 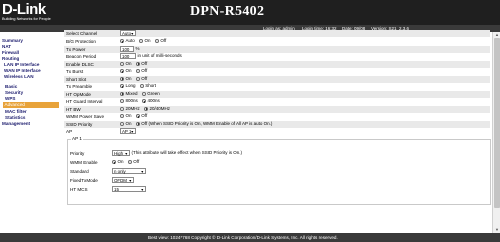 I want to click on bg-protection-row: B/G Protection Auto On Off, so click(x=277, y=41).